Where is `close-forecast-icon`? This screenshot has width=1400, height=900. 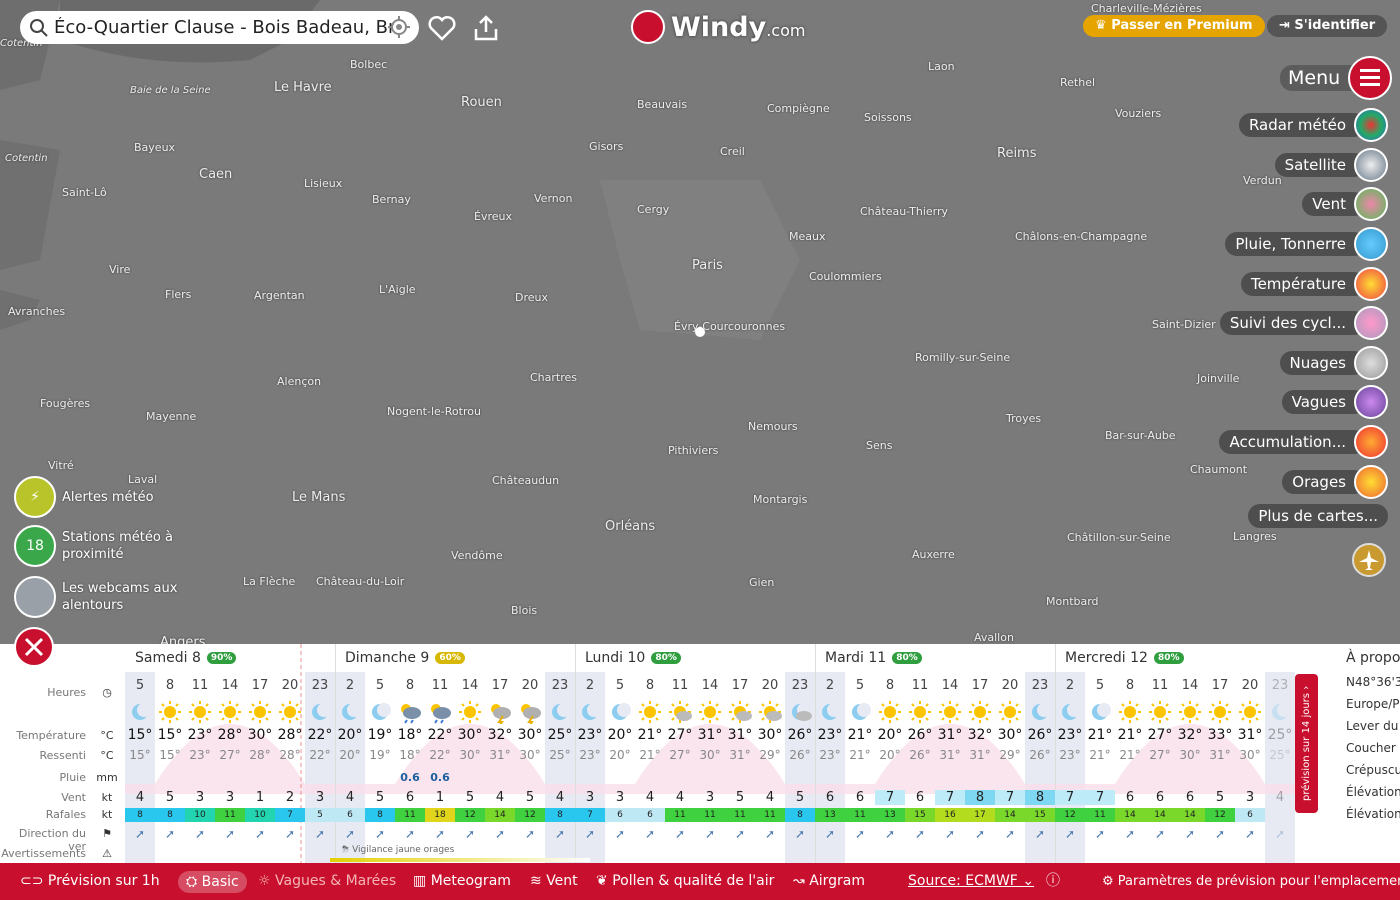 close-forecast-icon is located at coordinates (34, 647).